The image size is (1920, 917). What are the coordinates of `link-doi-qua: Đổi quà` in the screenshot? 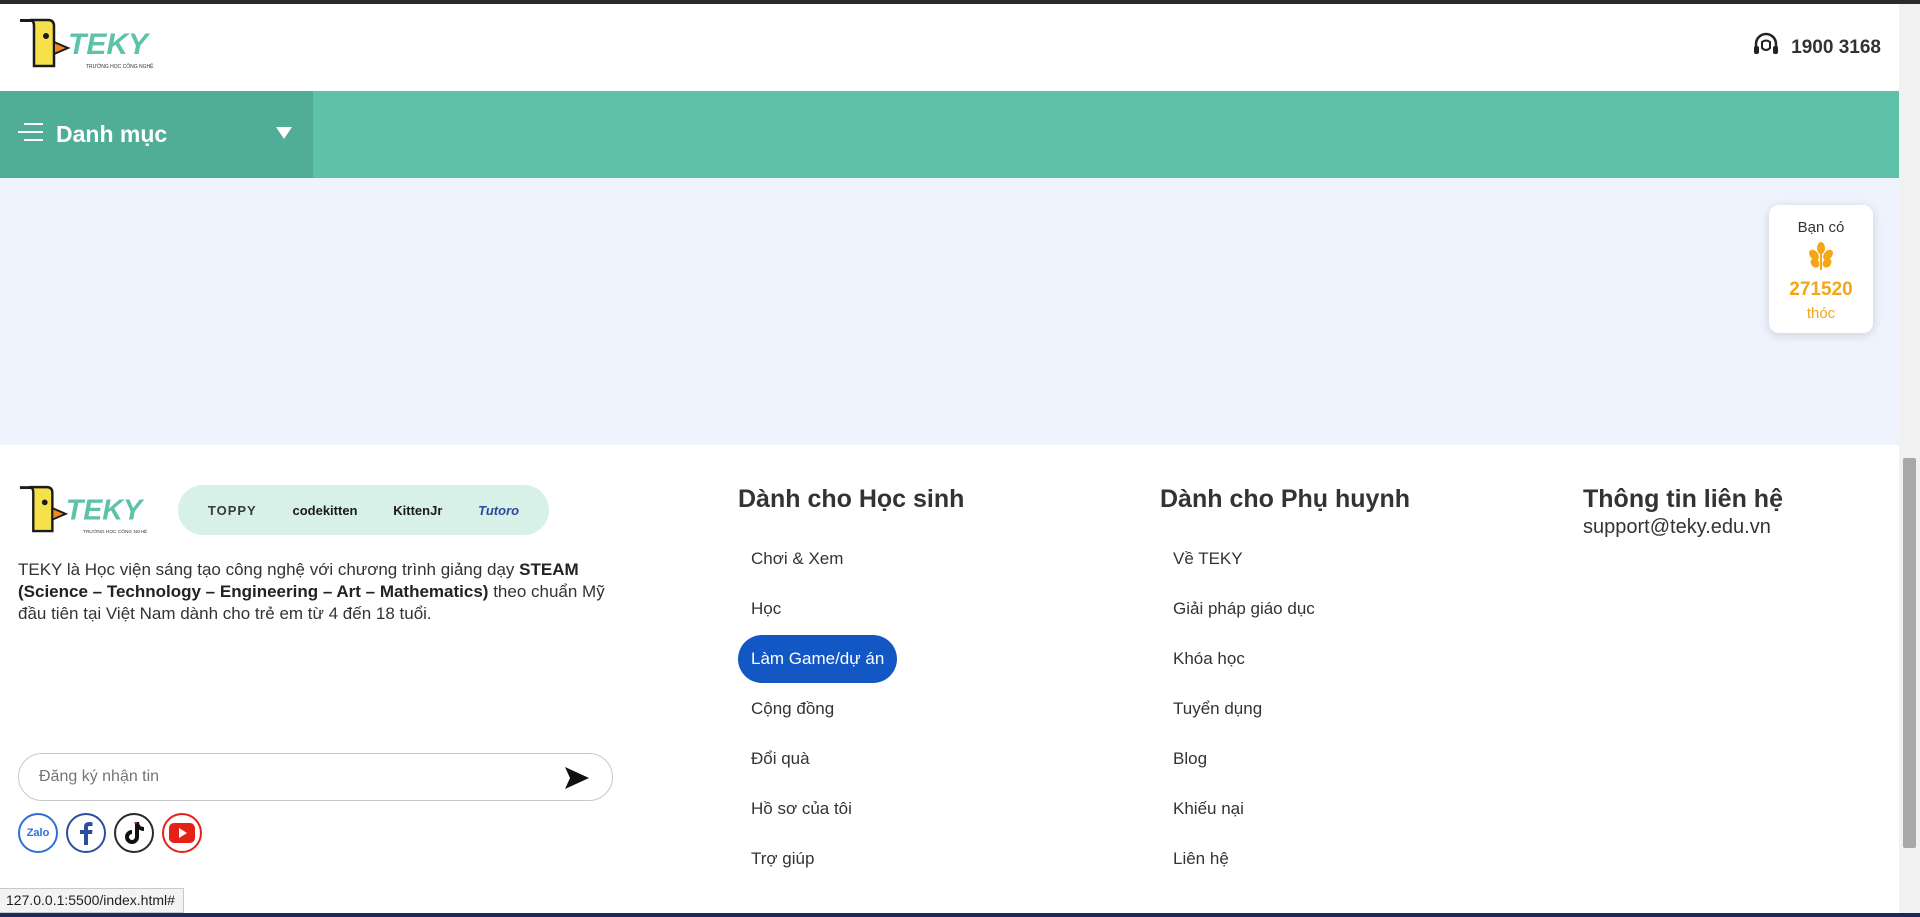 It's located at (780, 759).